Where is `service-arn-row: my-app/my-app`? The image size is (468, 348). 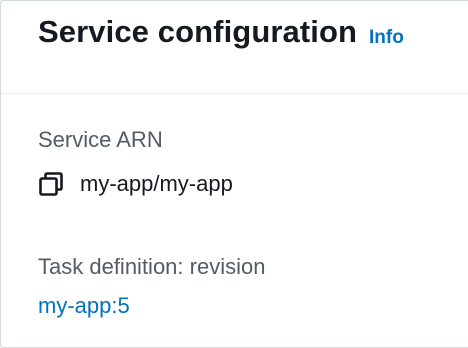
service-arn-row: my-app/my-app is located at coordinates (135, 184).